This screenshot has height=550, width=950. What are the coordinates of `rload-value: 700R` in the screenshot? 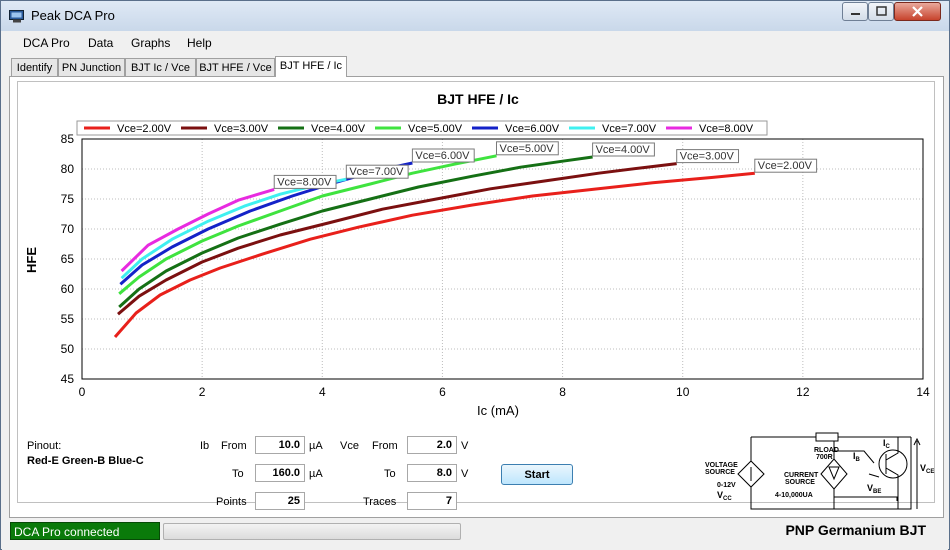 It's located at (824, 457).